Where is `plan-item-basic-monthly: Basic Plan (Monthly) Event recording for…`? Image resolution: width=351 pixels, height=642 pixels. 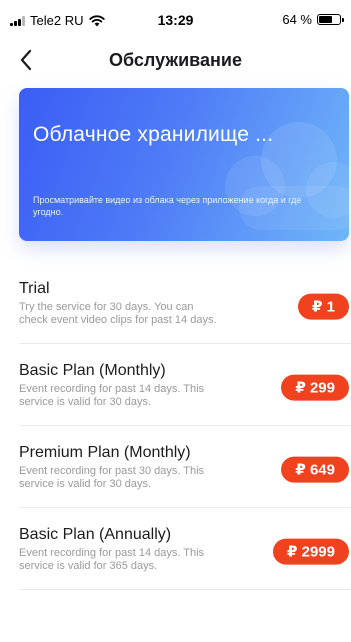 plan-item-basic-monthly: Basic Plan (Monthly) Event recording for… is located at coordinates (185, 385).